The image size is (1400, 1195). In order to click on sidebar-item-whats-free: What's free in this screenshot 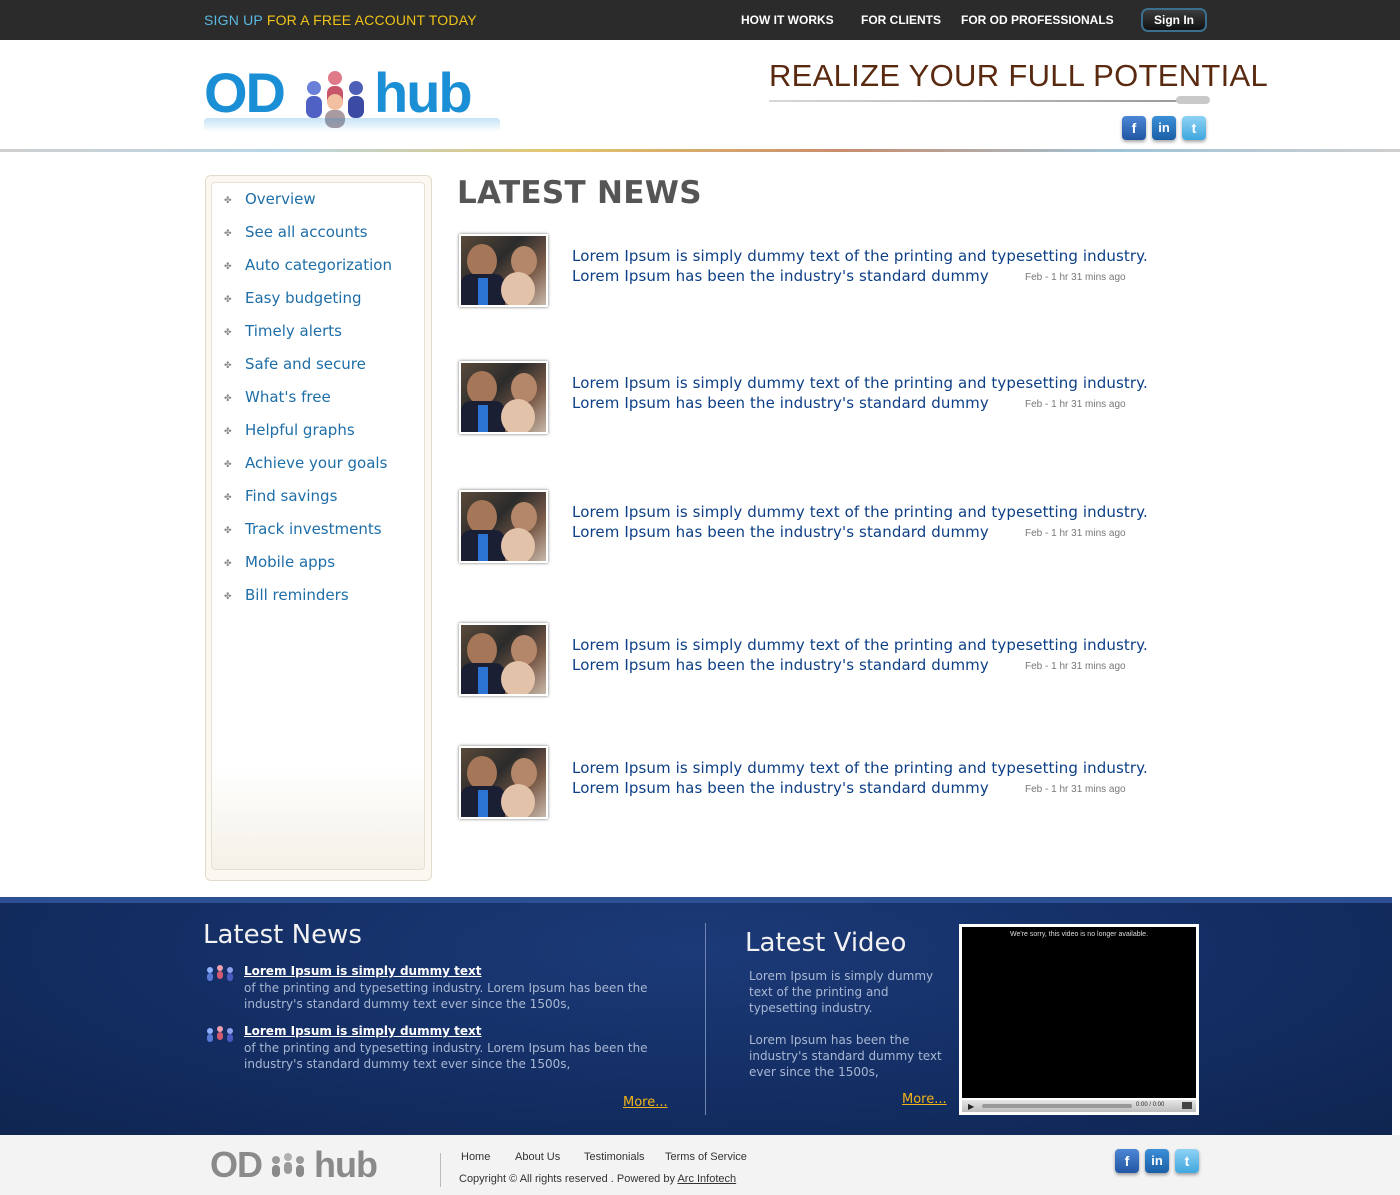, I will do `click(288, 397)`.